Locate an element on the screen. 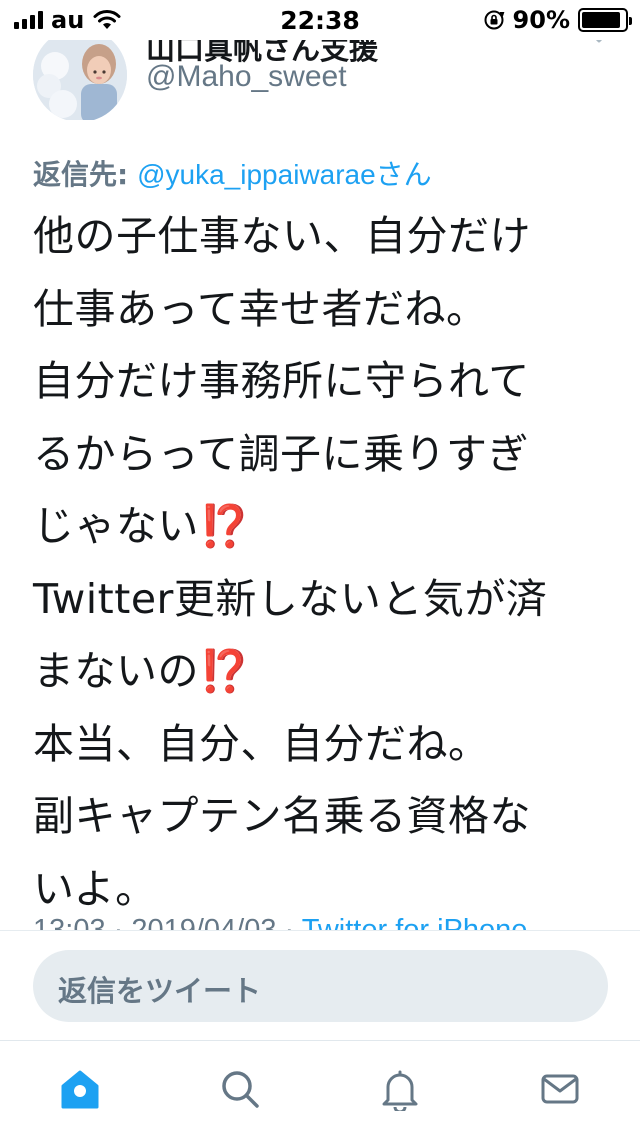 The image size is (640, 1136). tweet-line: 自分だけ事務所に守られて is located at coordinates (281, 381).